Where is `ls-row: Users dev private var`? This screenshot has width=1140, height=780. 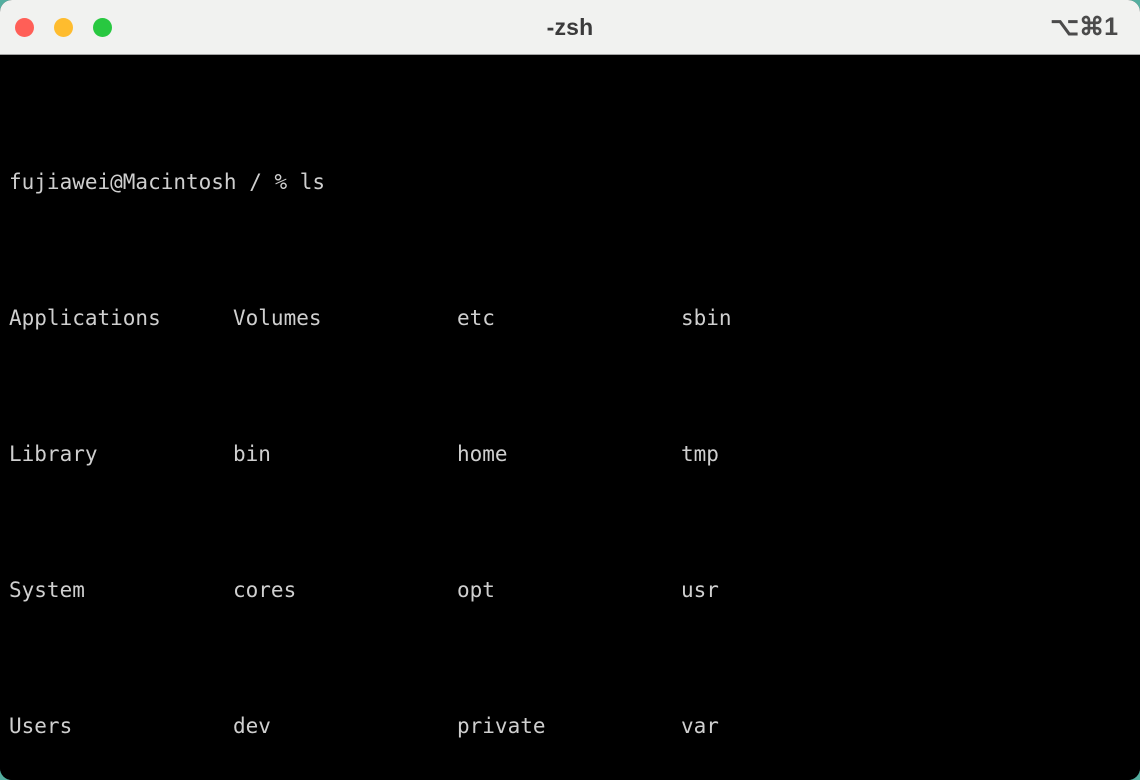 ls-row: Users dev private var is located at coordinates (574, 726).